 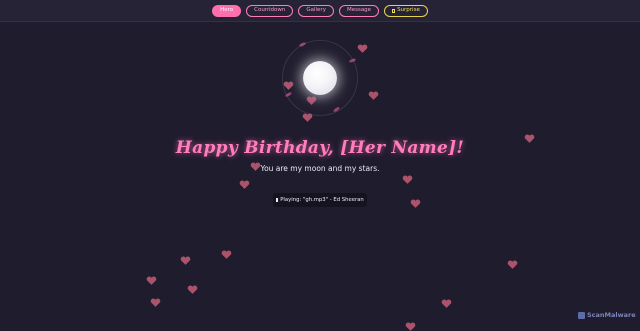 I want to click on now-playing-badge: Playing: "gh.mp3" - Ed Sheeran, so click(x=320, y=200).